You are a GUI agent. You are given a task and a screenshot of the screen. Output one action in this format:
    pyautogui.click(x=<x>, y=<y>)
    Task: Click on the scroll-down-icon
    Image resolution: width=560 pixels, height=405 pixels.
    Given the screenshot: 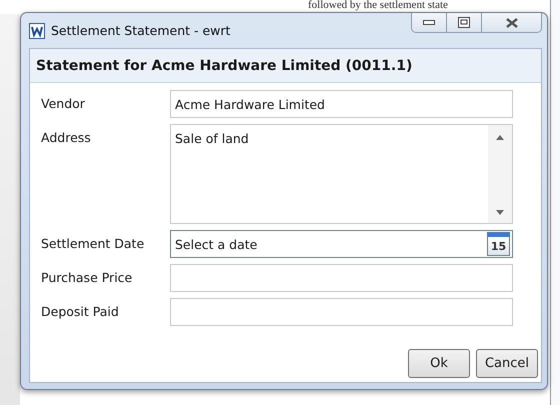 What is the action you would take?
    pyautogui.click(x=500, y=212)
    